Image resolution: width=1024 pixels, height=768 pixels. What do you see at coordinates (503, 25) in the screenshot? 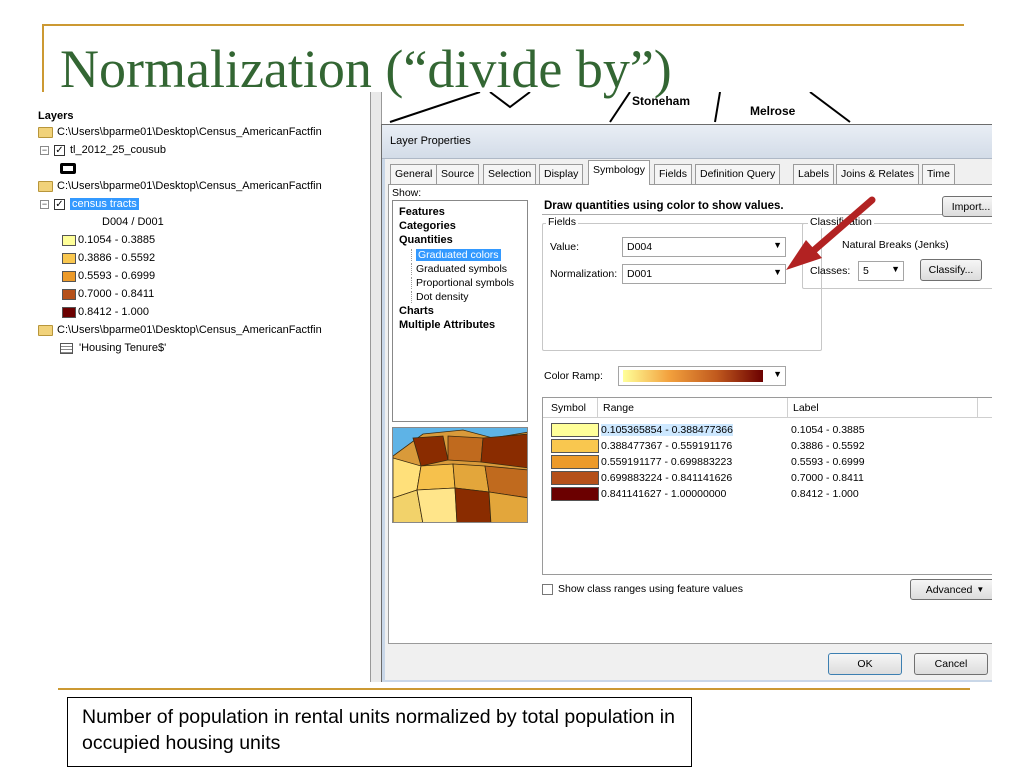
I see `slide-top-rule` at bounding box center [503, 25].